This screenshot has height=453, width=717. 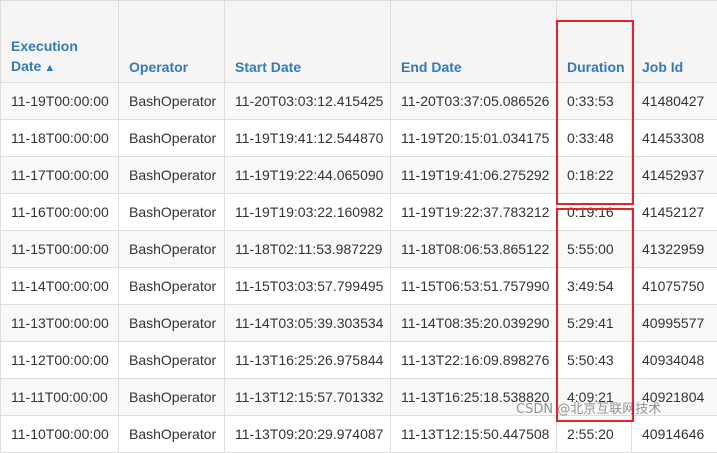 I want to click on cell-job-id: 41452937, so click(x=674, y=175).